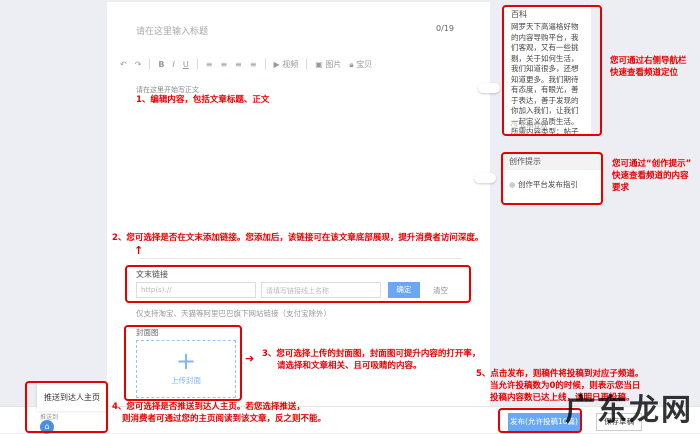 Image resolution: width=700 pixels, height=434 pixels. What do you see at coordinates (138, 64) in the screenshot?
I see `redo-icon: ↷` at bounding box center [138, 64].